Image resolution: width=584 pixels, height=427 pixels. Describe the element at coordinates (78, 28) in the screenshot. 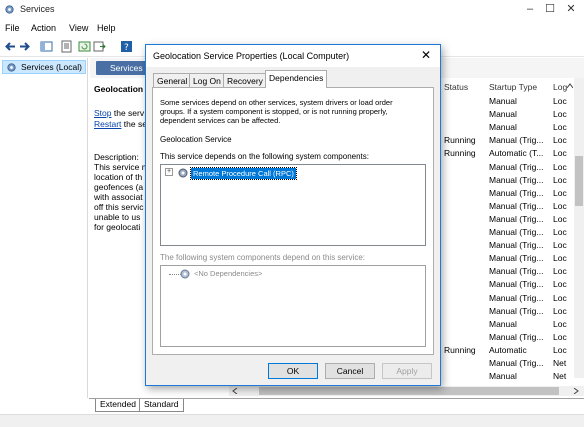

I see `menu-view: View` at that location.